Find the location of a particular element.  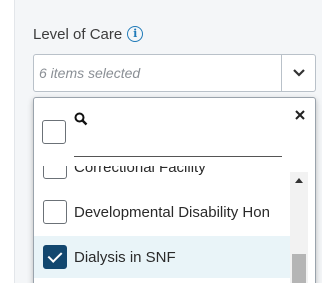

chevron-down-icon is located at coordinates (299, 73).